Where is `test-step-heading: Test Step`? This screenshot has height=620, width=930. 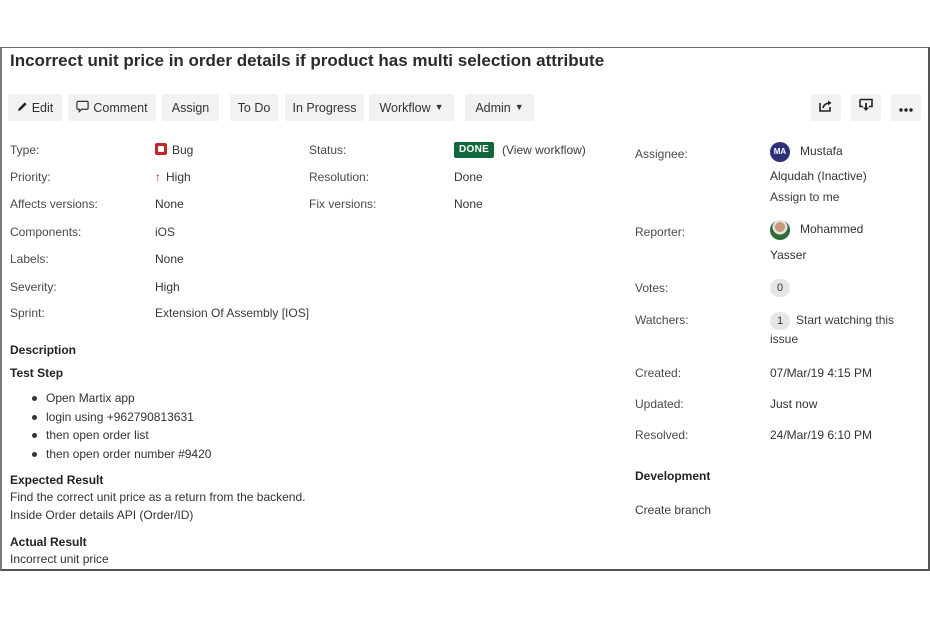
test-step-heading: Test Step is located at coordinates (37, 373).